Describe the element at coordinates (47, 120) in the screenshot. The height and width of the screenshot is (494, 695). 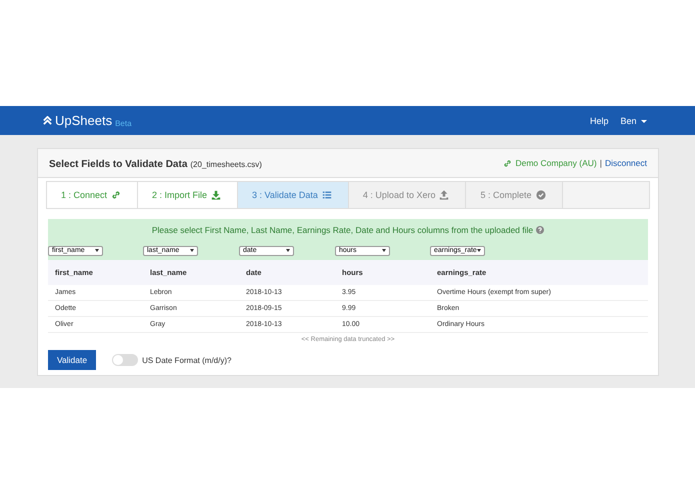
I see `chevrons-up-icon` at that location.